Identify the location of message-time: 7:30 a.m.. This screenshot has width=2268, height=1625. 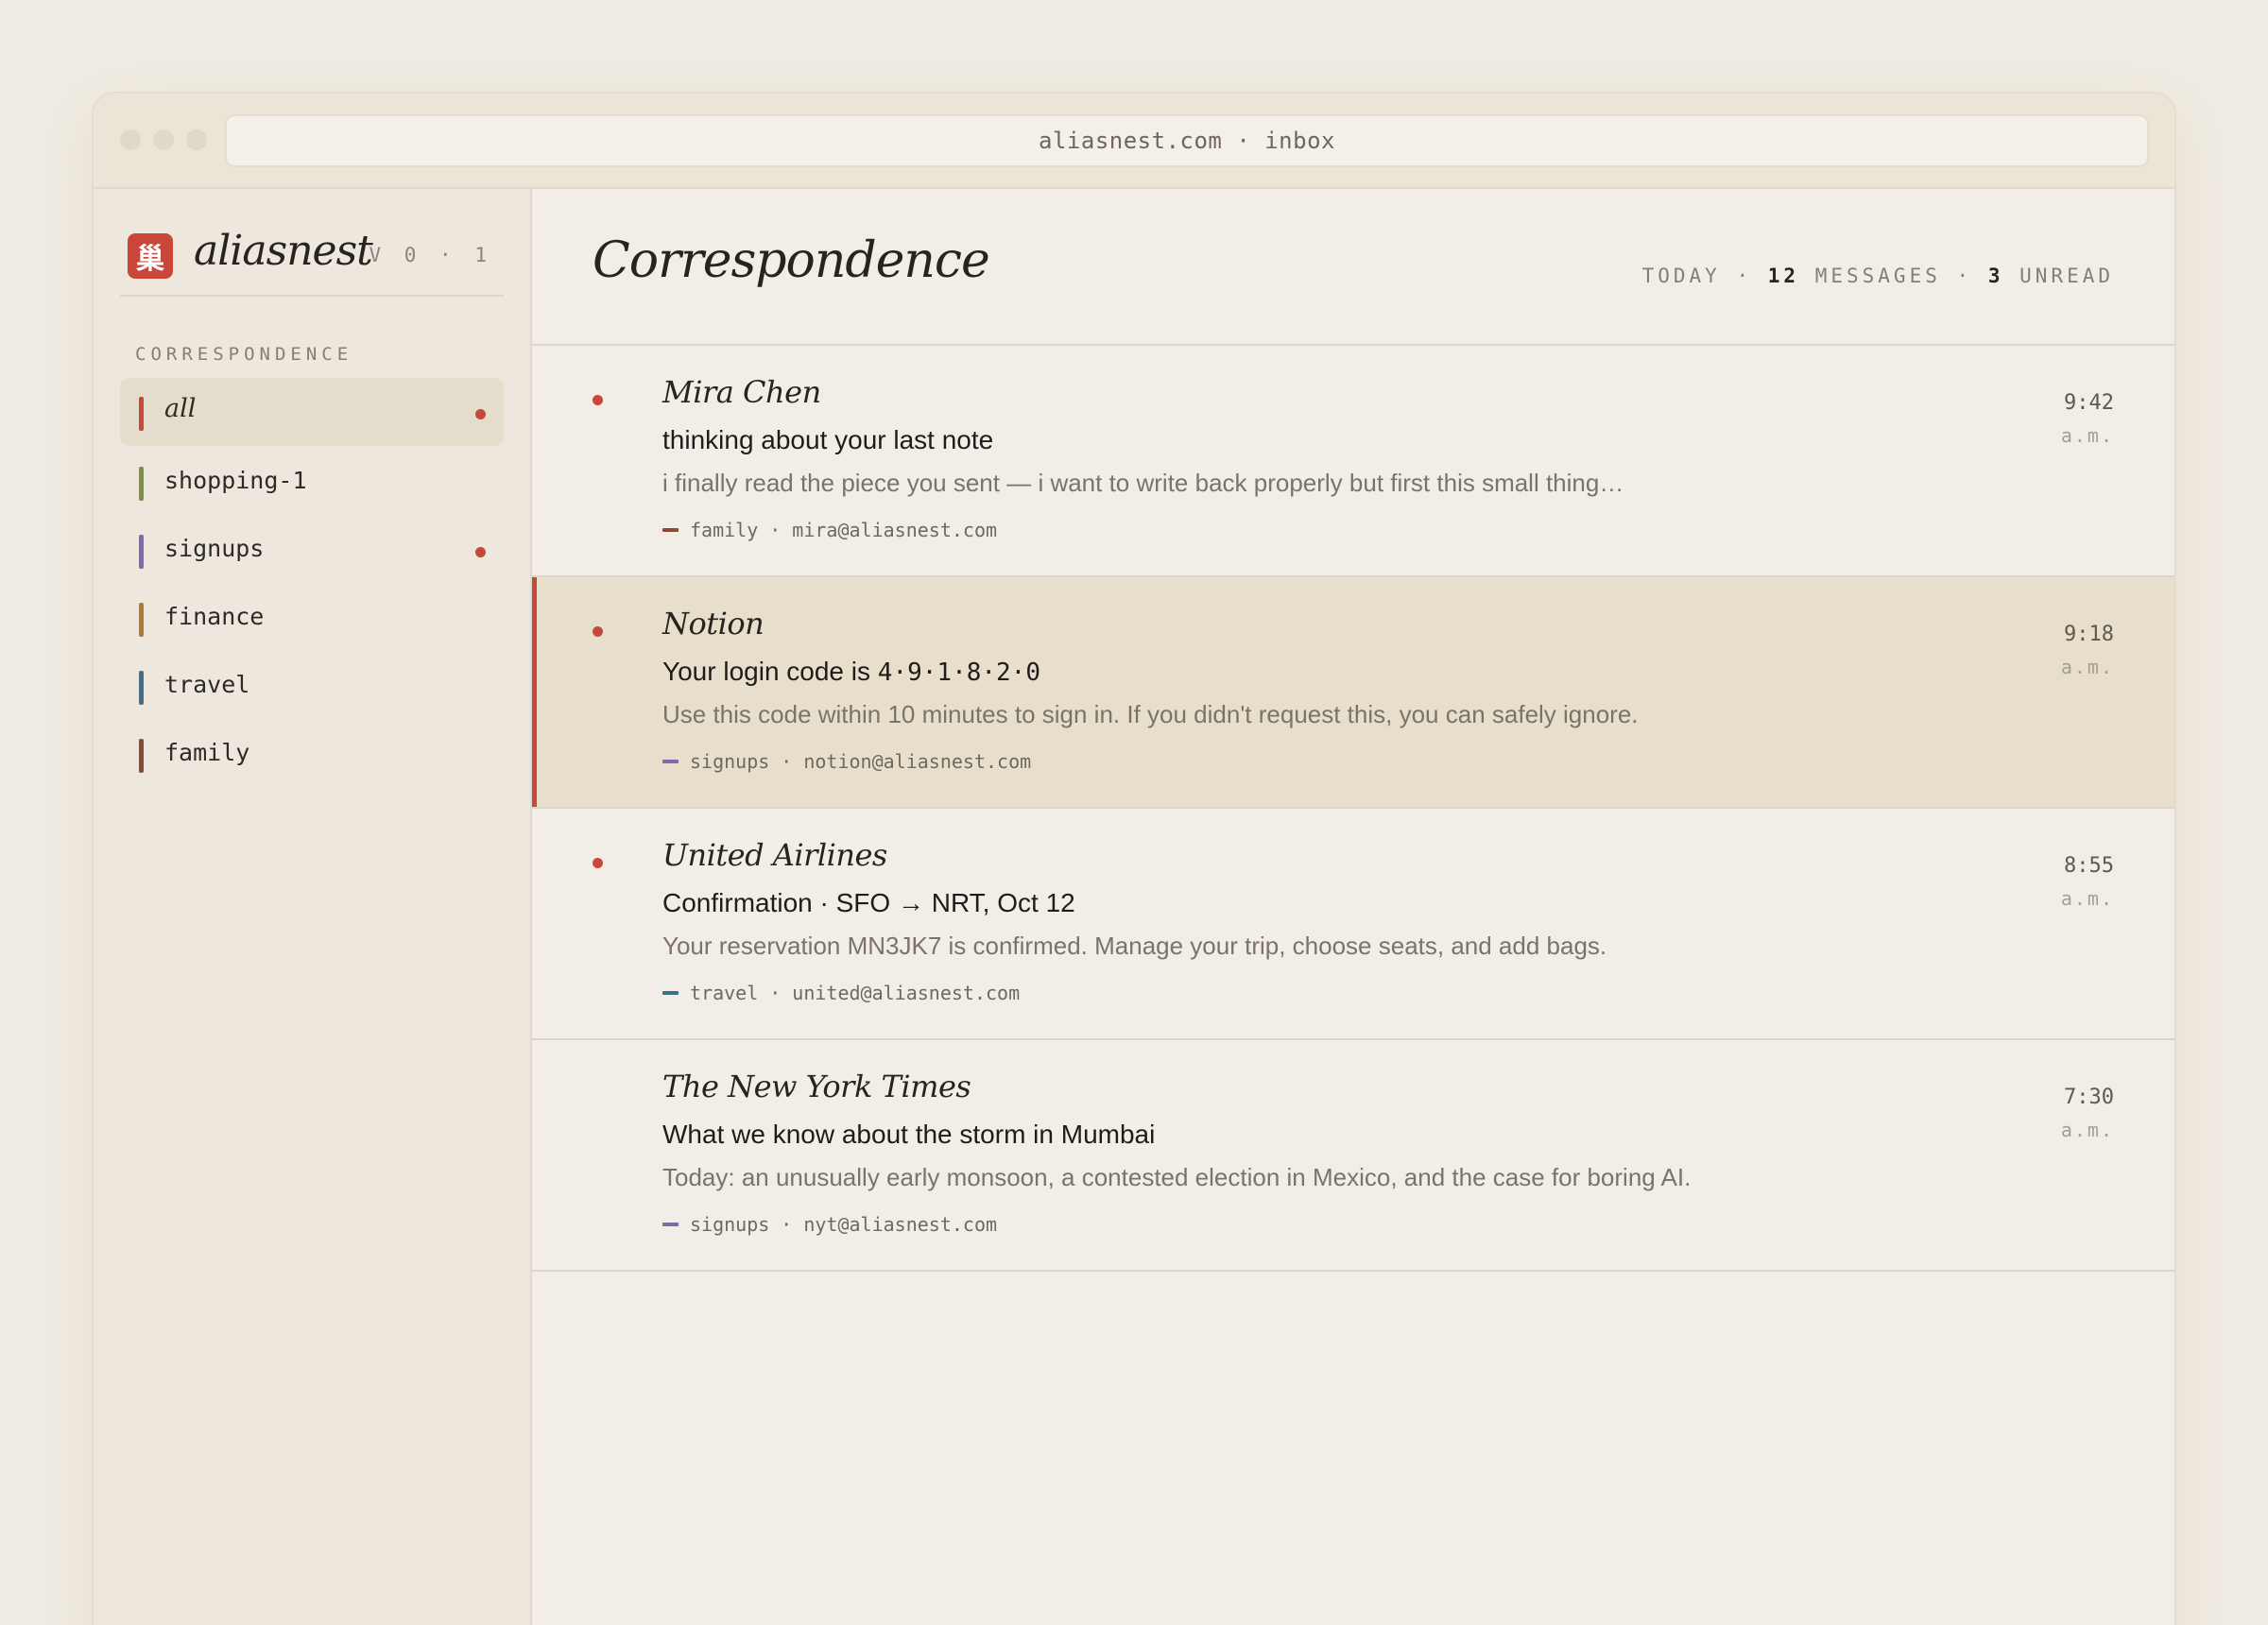
(2087, 1114).